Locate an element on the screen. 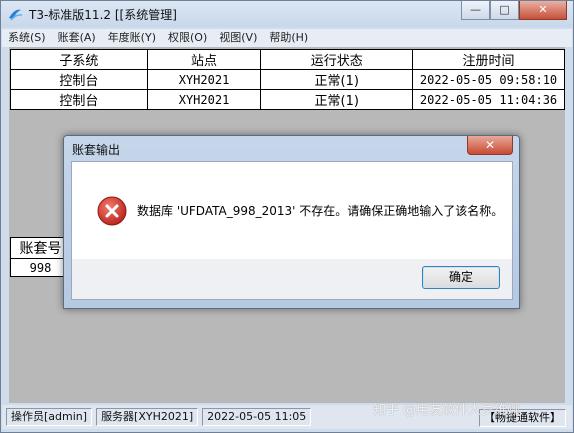 The height and width of the screenshot is (433, 574). table-header-row: 账套号 is located at coordinates (40, 248).